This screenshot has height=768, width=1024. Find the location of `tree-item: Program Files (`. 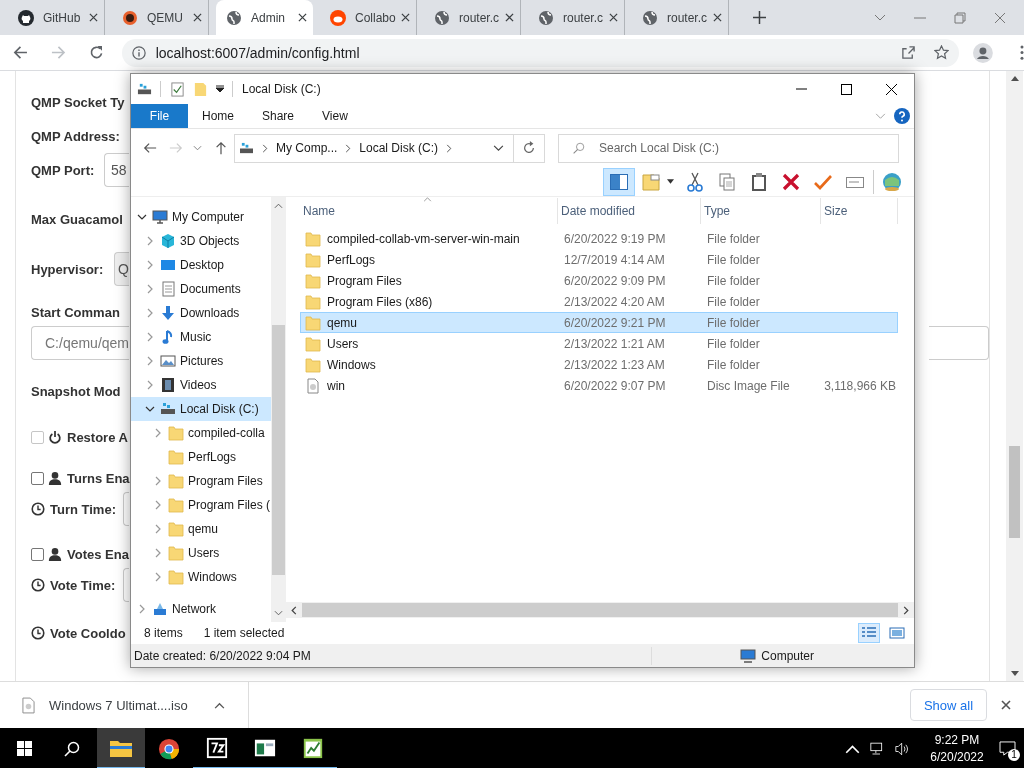

tree-item: Program Files ( is located at coordinates (201, 505).